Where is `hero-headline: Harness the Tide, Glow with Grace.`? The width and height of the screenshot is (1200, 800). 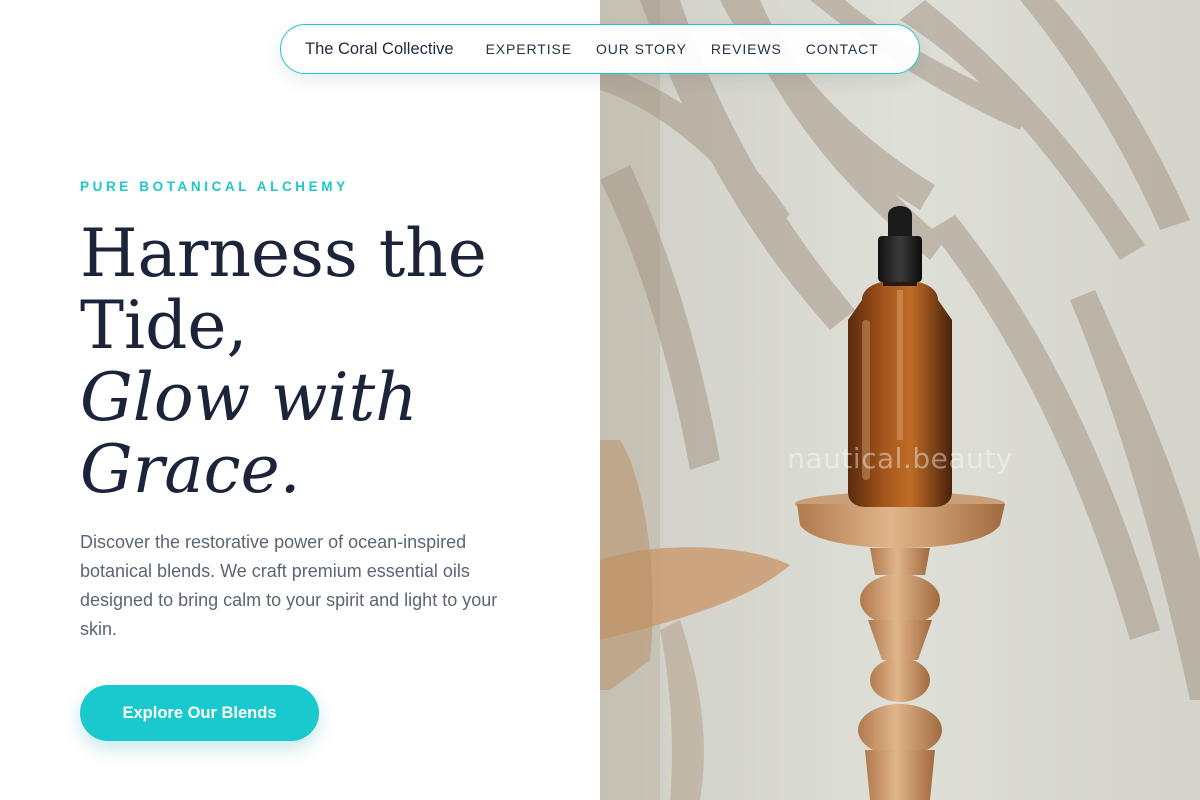
hero-headline: Harness the Tide, Glow with Grace. is located at coordinates (320, 362).